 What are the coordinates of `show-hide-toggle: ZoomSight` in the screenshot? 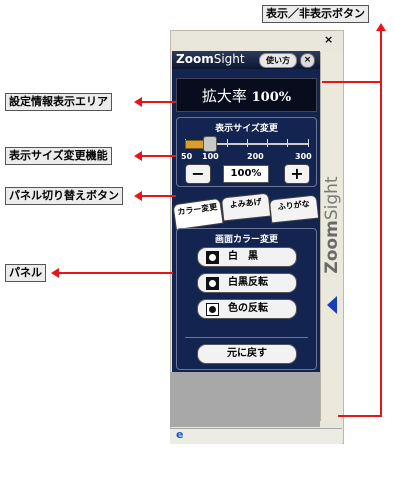 It's located at (331, 236).